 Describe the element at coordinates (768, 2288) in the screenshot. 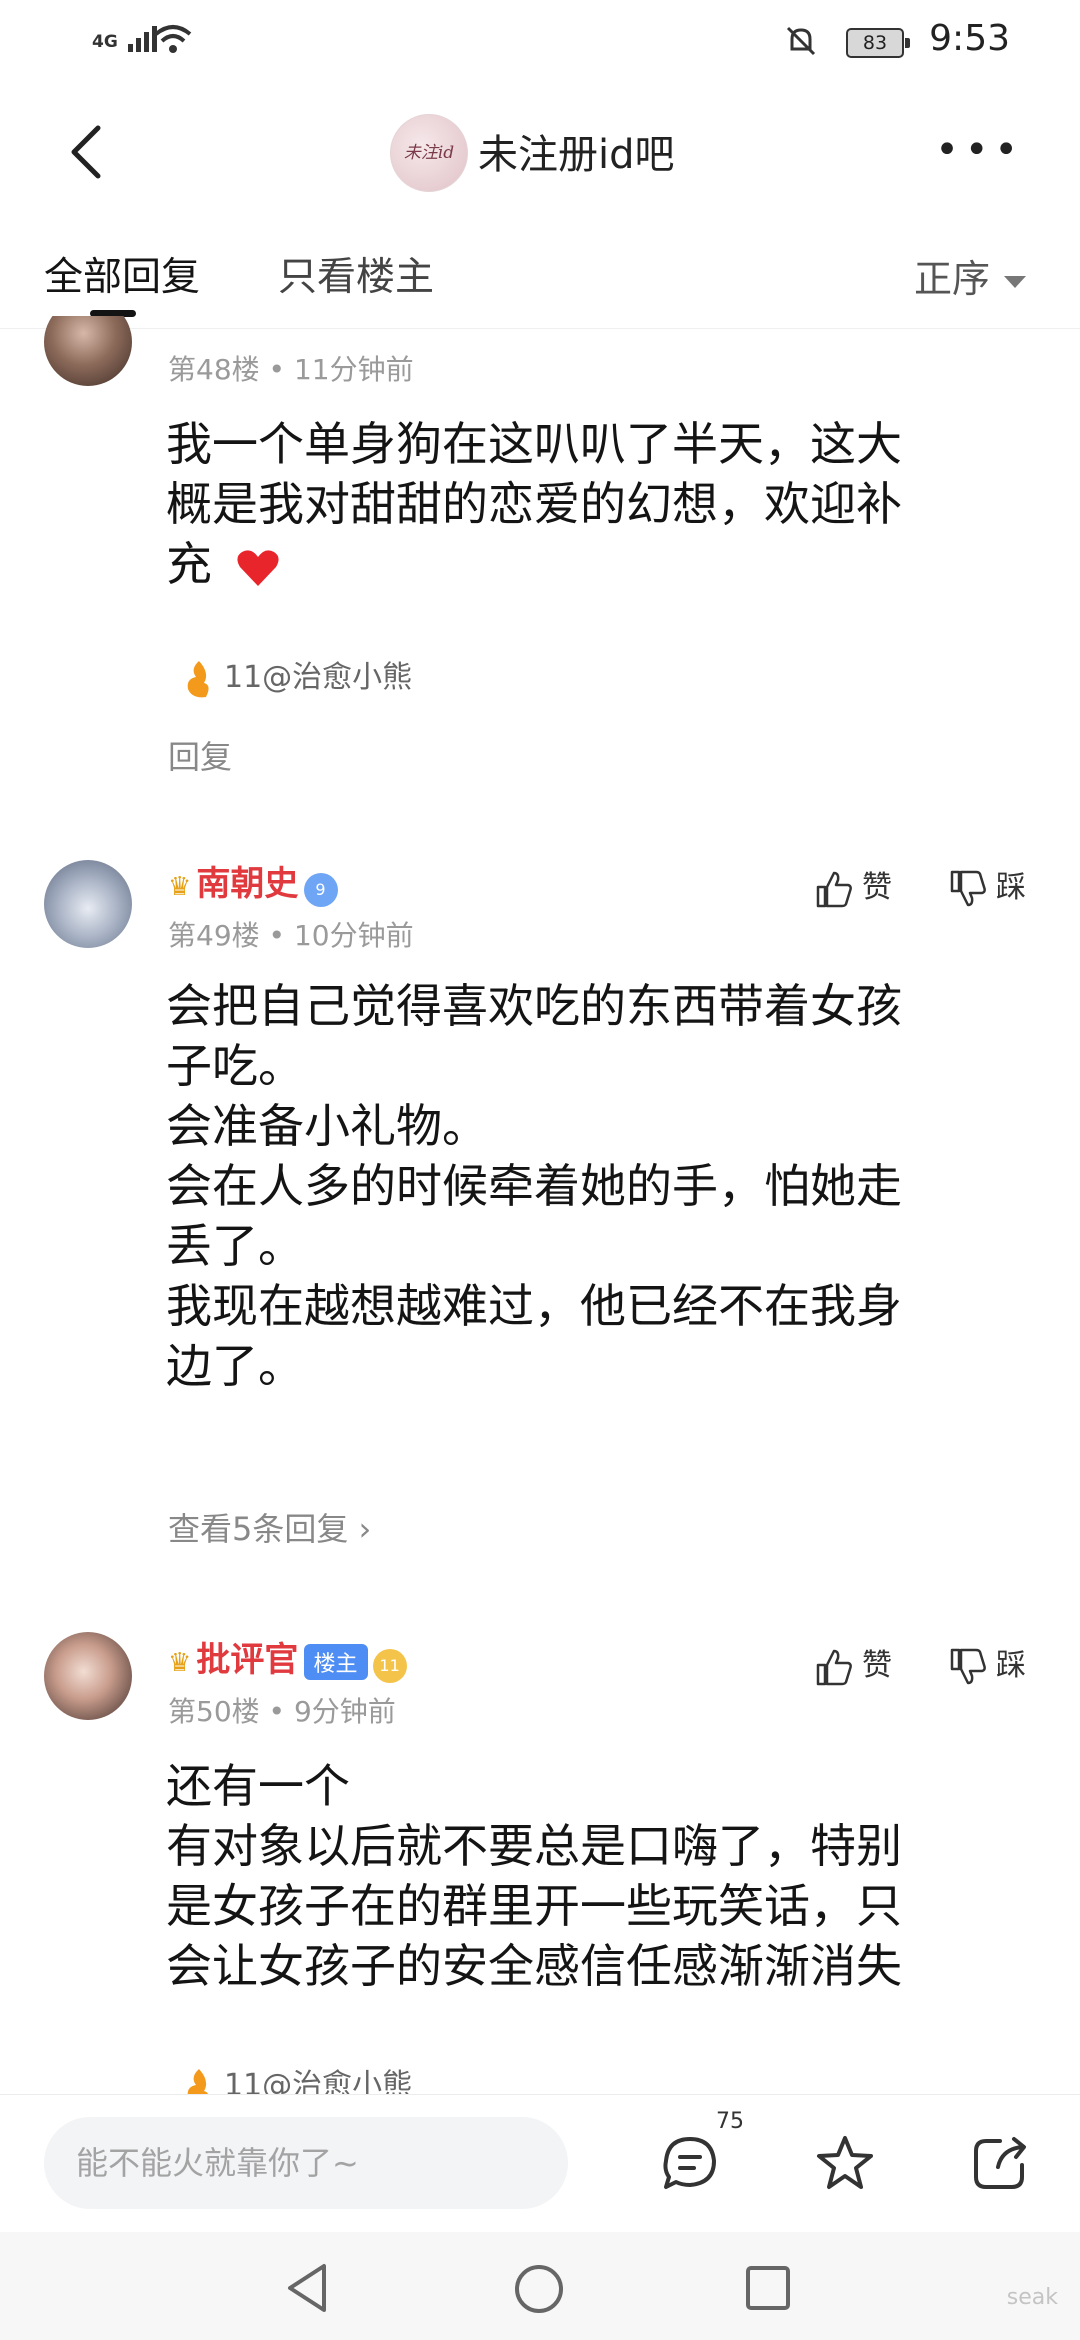

I see `nav-recents-icon` at that location.